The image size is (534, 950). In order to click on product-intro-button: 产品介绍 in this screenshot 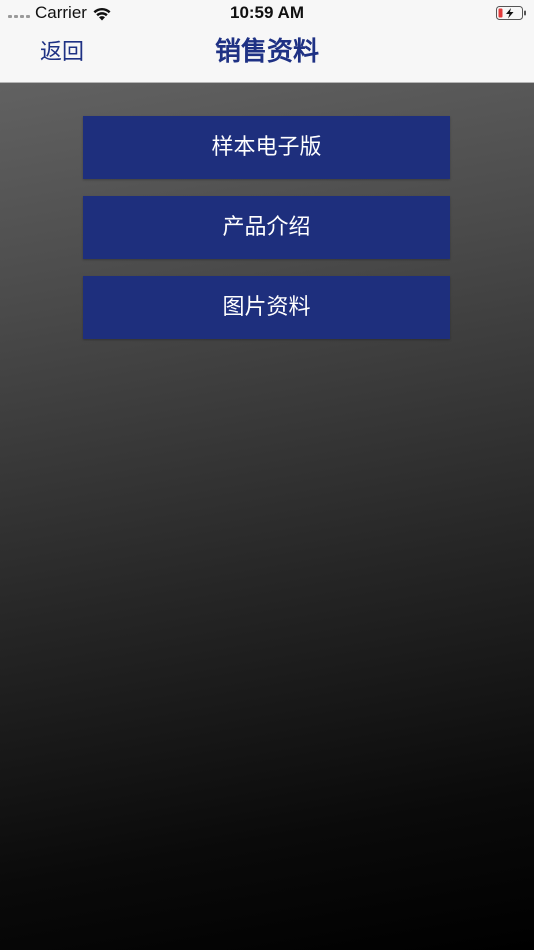, I will do `click(266, 227)`.